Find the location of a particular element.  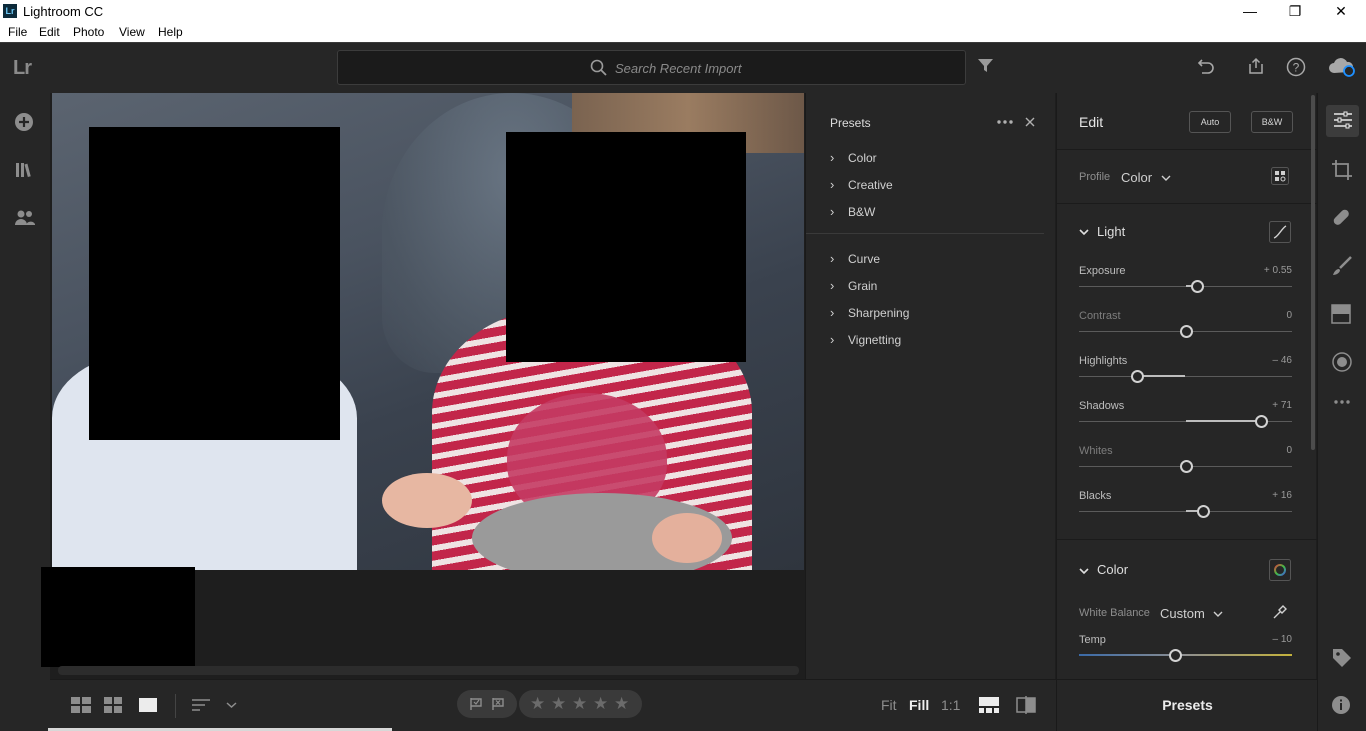

auto-button: Auto is located at coordinates (1210, 122).